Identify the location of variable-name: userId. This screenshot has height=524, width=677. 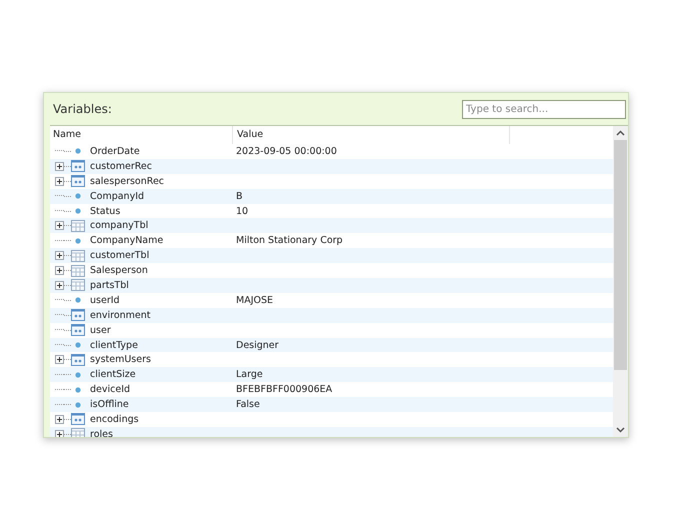
(105, 300).